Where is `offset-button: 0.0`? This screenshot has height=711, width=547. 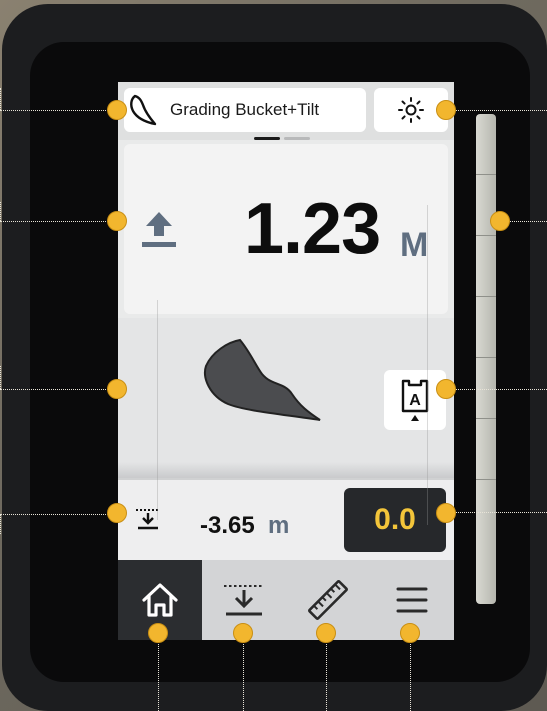
offset-button: 0.0 is located at coordinates (395, 520).